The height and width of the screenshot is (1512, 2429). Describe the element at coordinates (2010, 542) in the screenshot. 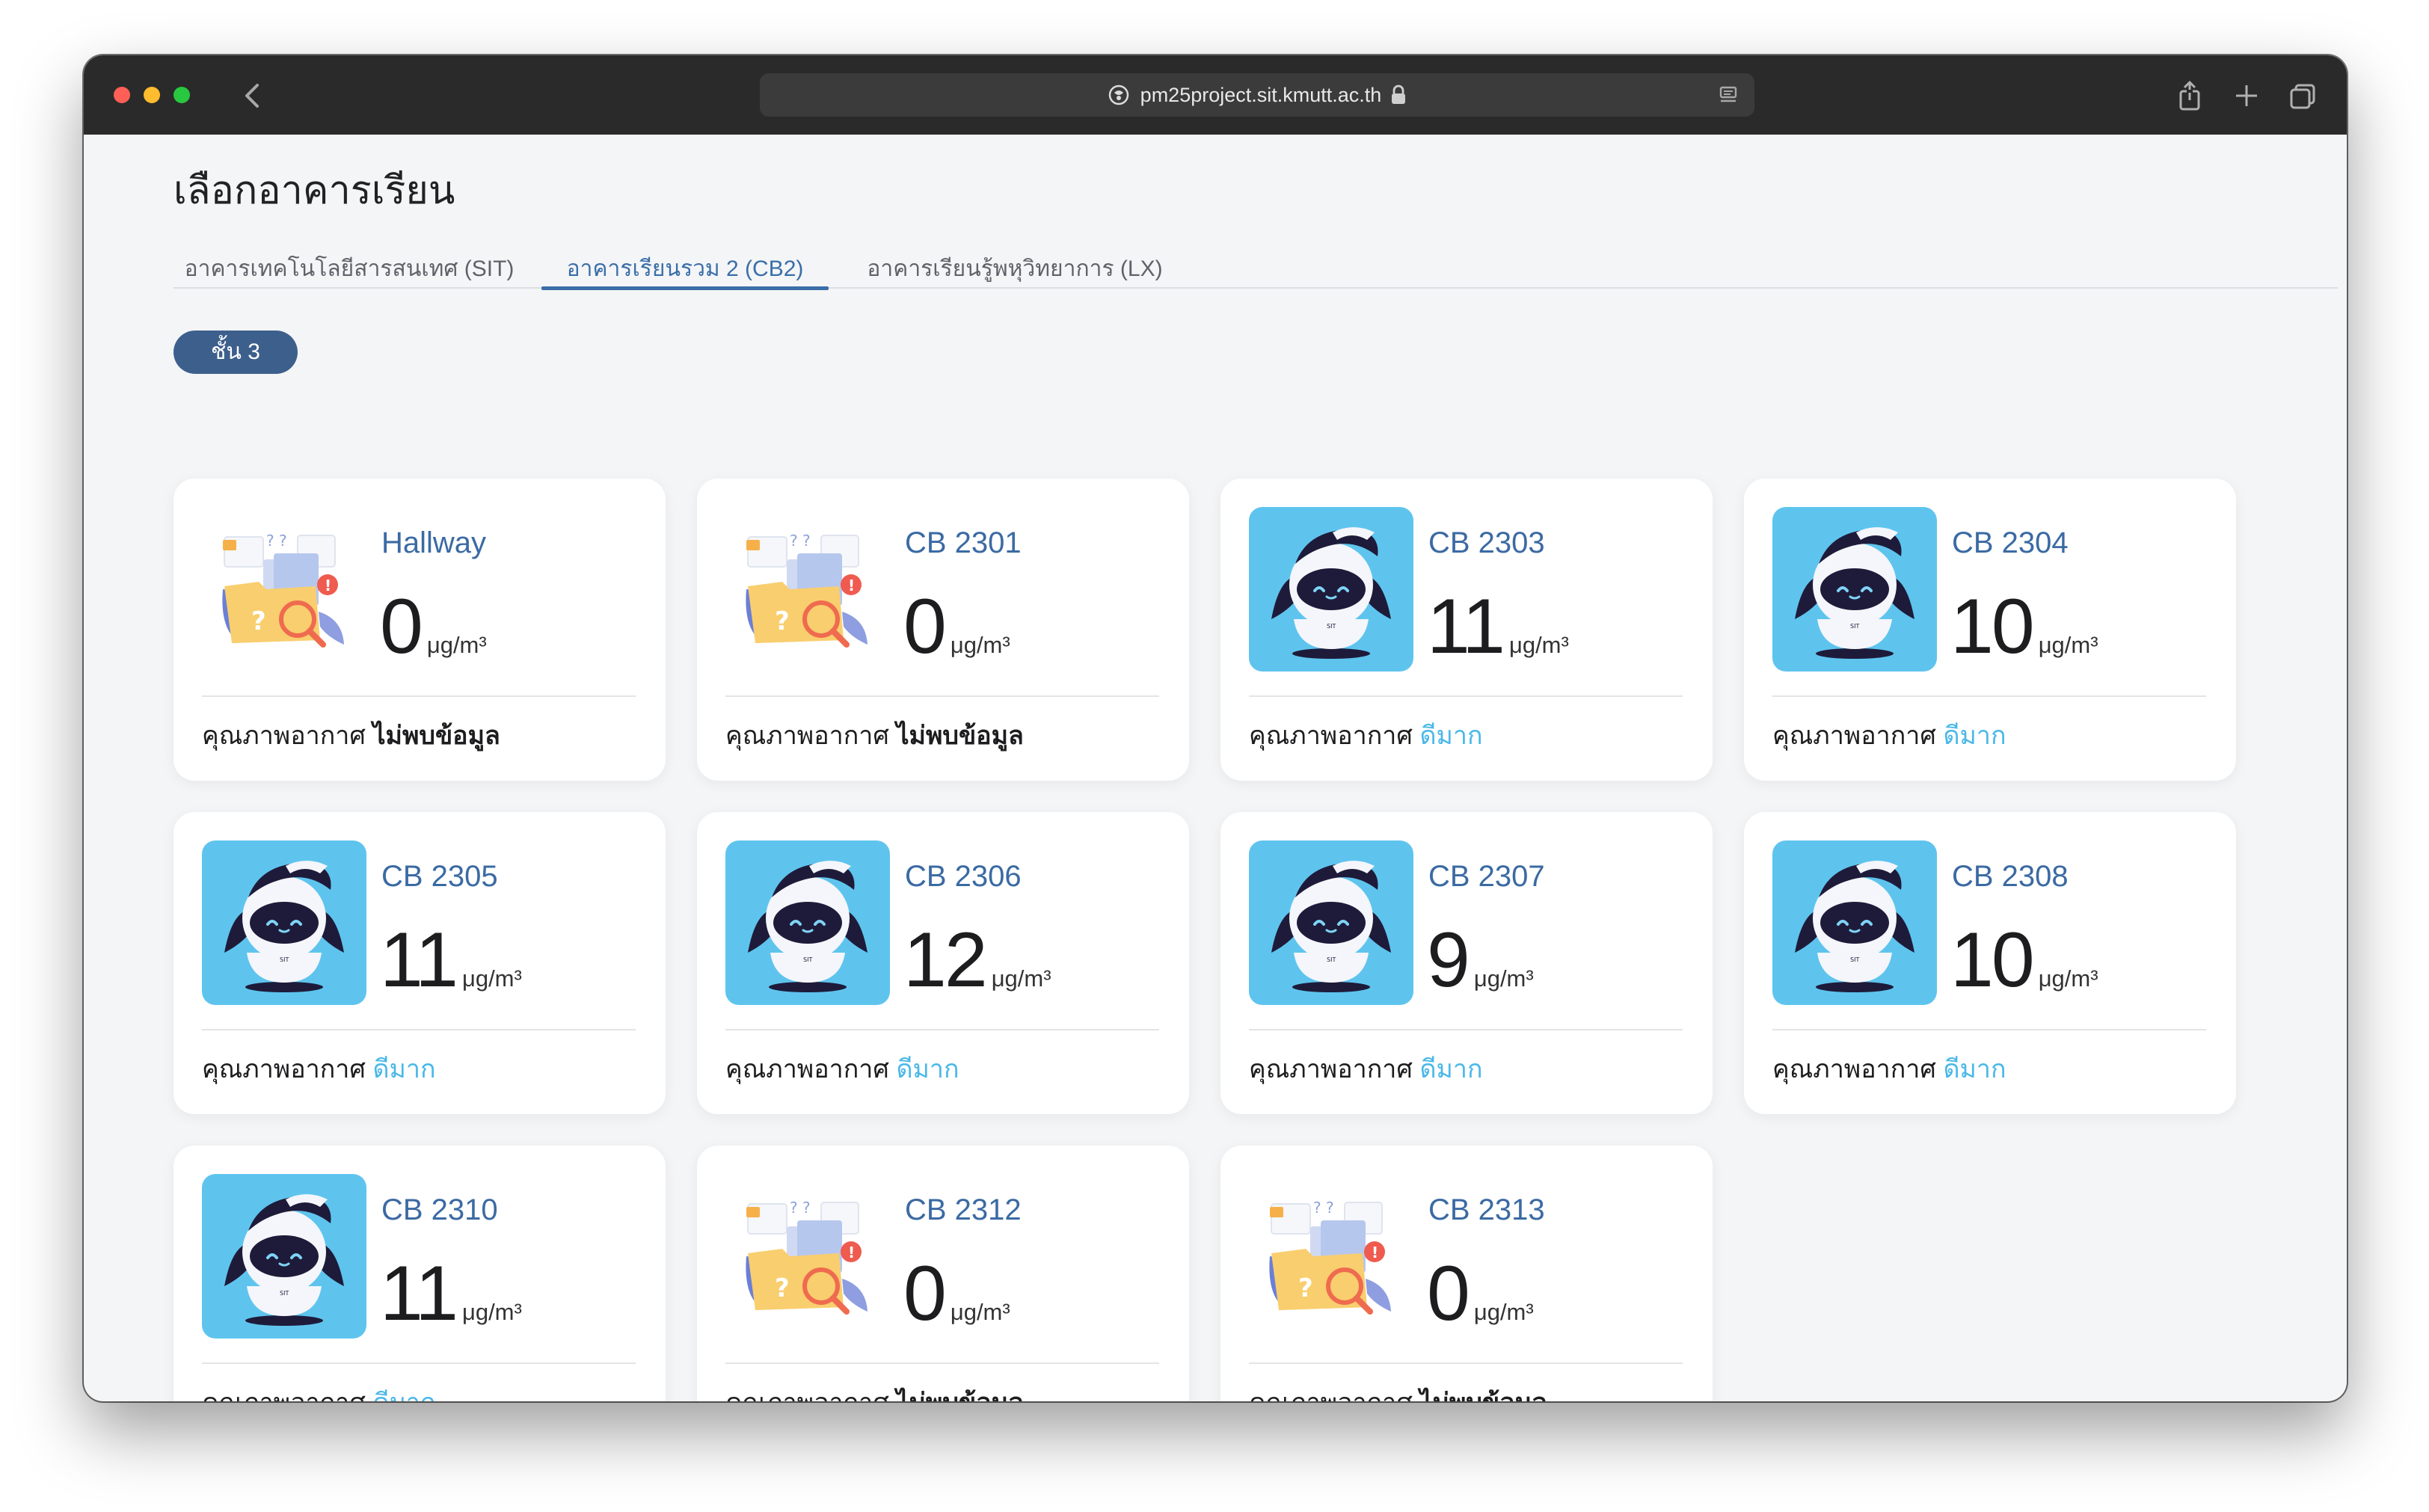

I see `room-name: CB 2304` at that location.